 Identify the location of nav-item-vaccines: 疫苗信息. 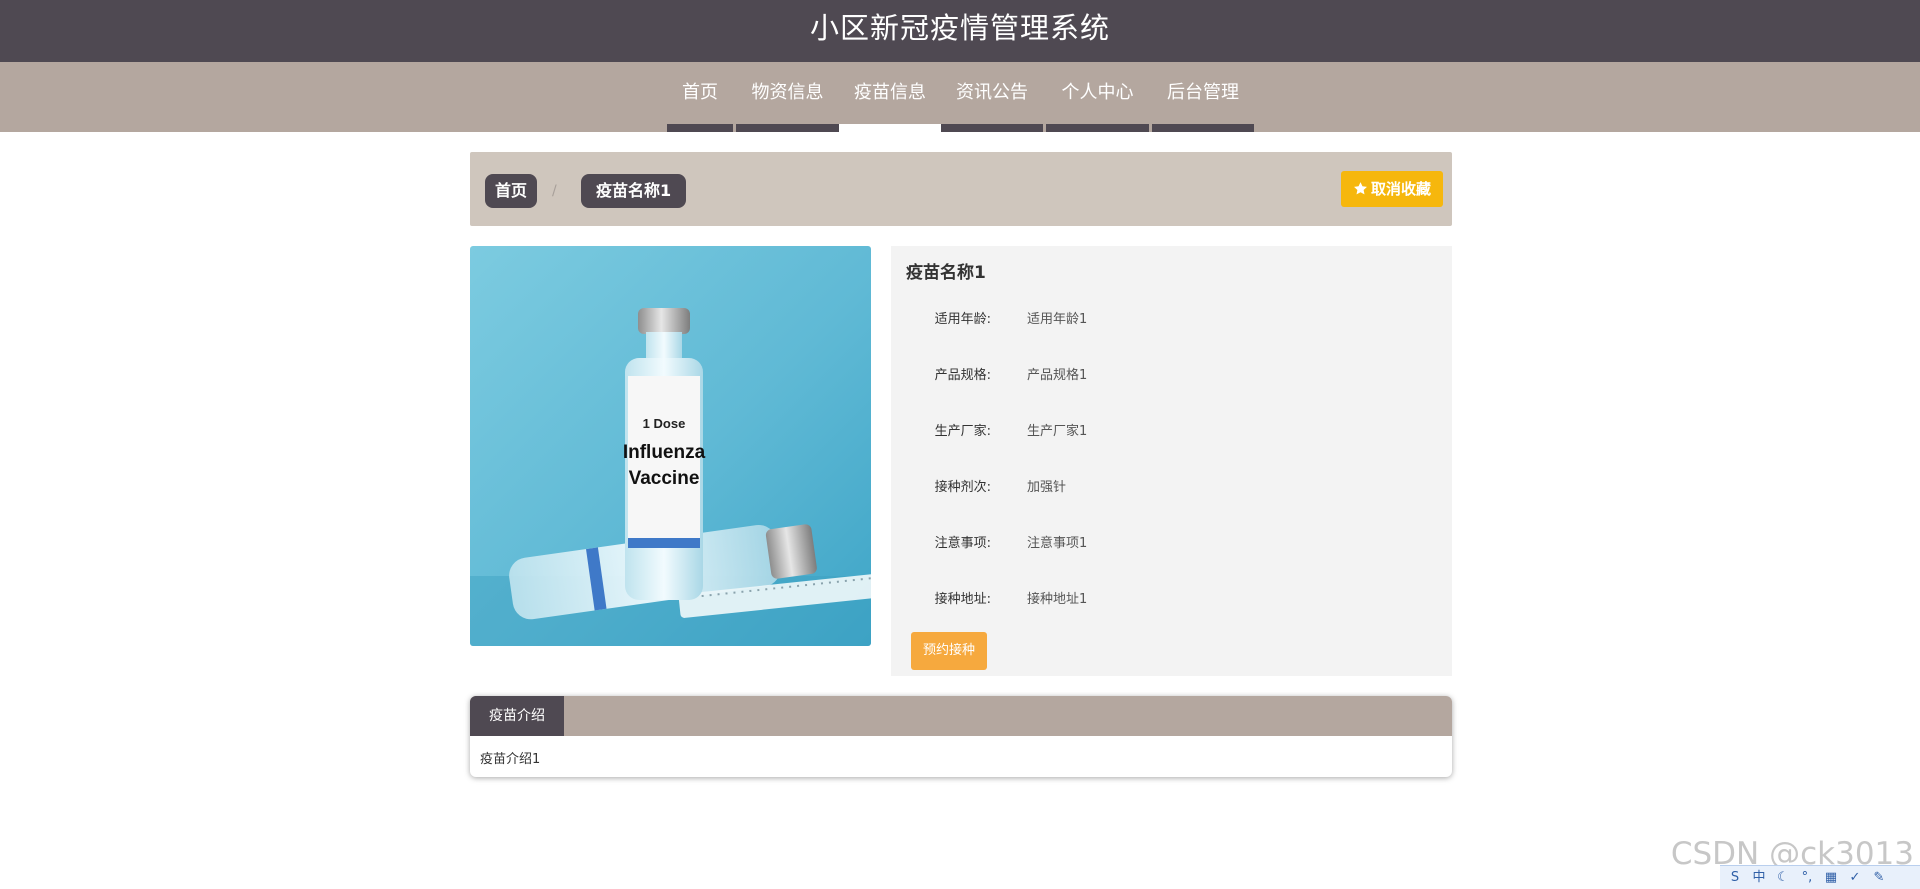
(890, 97).